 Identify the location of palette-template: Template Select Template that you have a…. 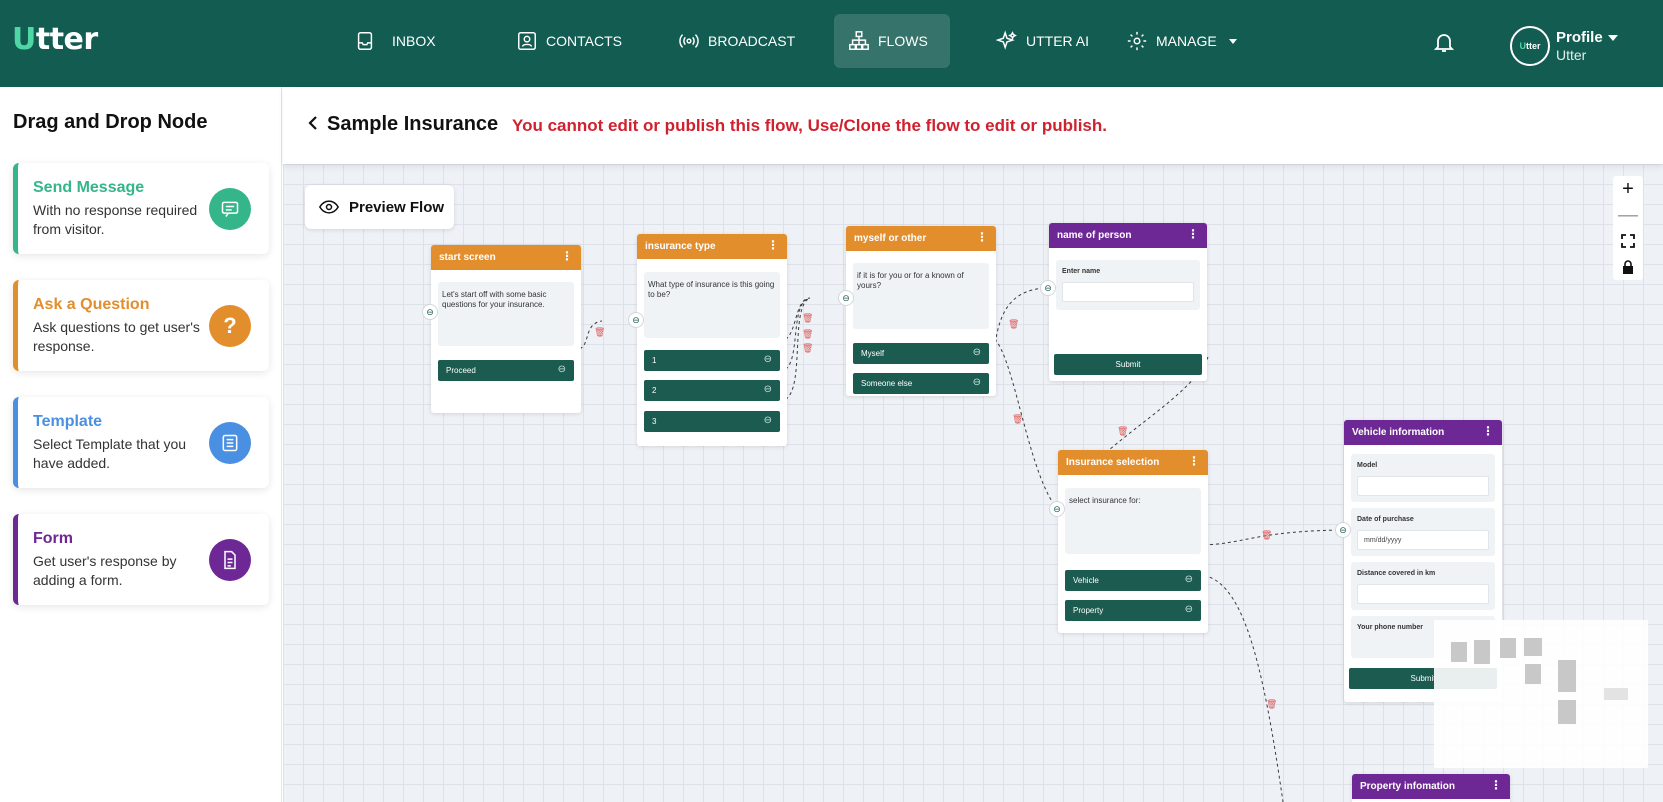
(141, 442).